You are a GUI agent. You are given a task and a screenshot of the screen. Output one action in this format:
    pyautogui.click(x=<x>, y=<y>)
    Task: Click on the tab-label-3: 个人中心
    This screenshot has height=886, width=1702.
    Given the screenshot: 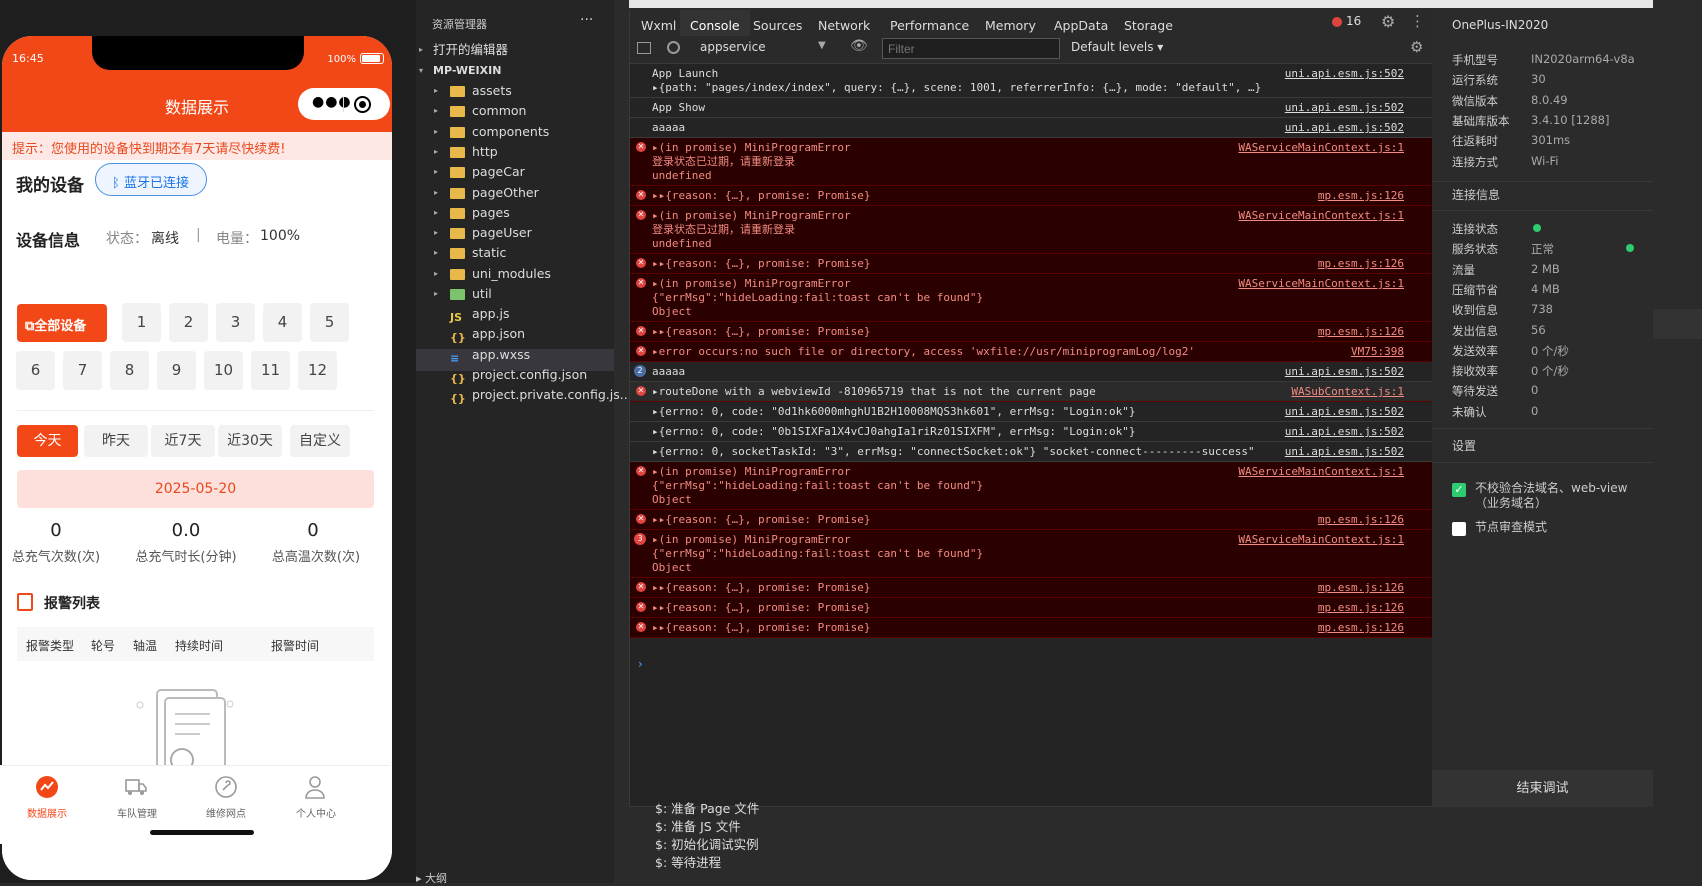 What is the action you would take?
    pyautogui.click(x=316, y=812)
    